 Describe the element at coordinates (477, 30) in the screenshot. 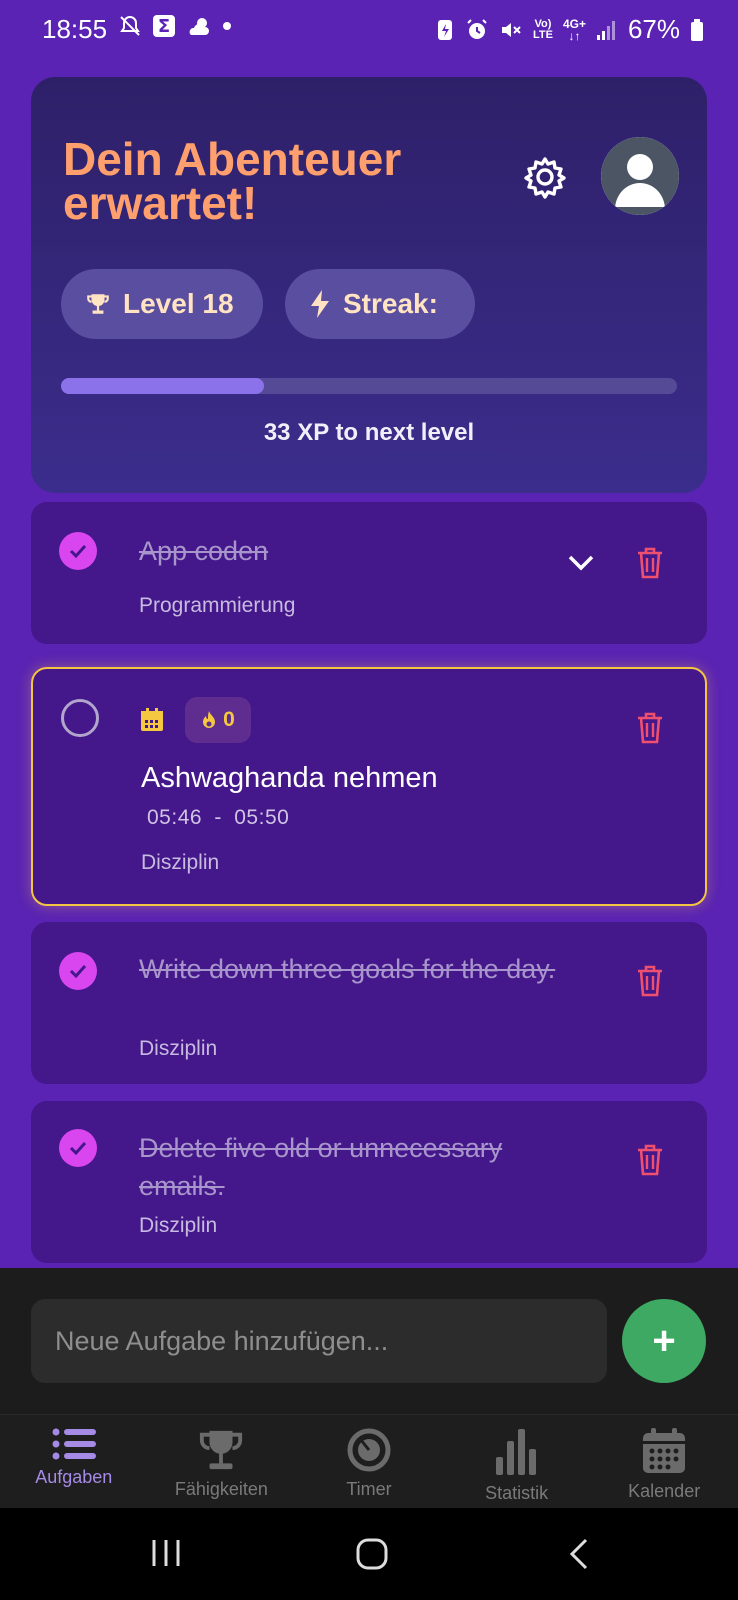

I see `alarm-icon` at that location.